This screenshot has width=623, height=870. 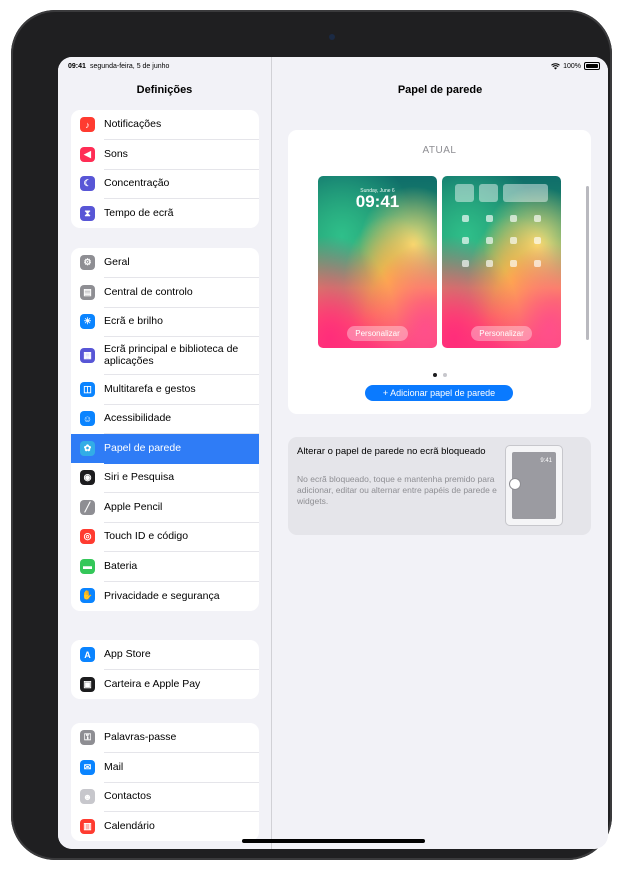 I want to click on page-dot, so click(x=444, y=375).